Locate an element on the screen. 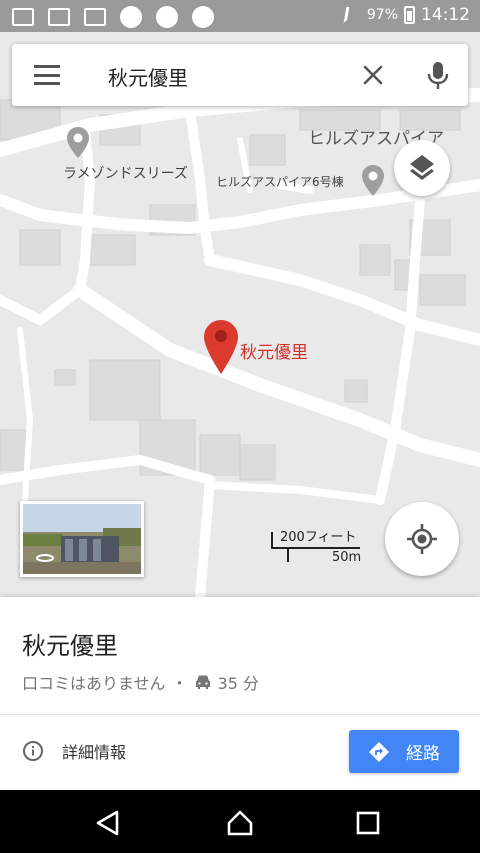  close-icon is located at coordinates (373, 75).